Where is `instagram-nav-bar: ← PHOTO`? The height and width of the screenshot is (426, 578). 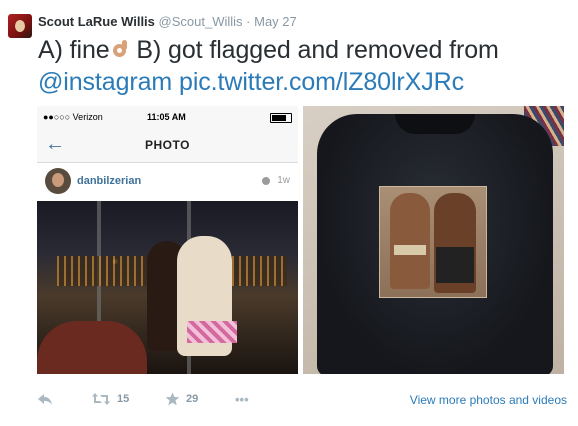 instagram-nav-bar: ← PHOTO is located at coordinates (167, 145).